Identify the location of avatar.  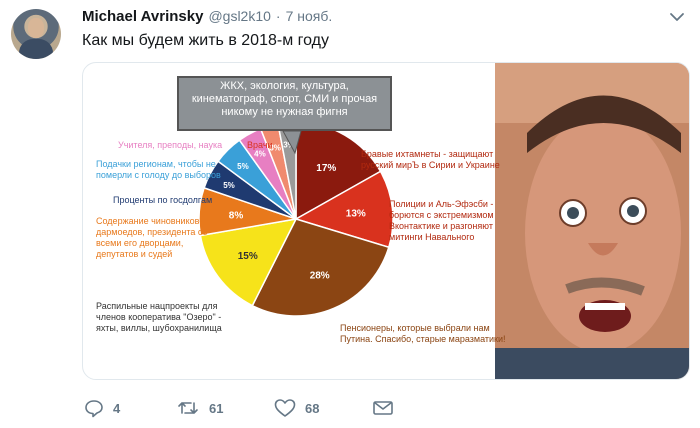
(36, 34).